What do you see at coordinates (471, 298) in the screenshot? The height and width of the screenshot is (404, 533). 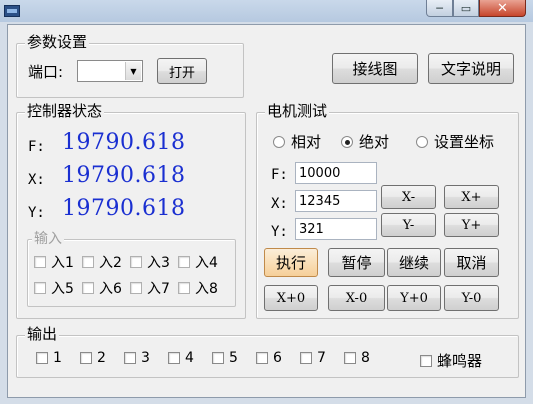 I see `y-minus-zero-button: Y-0` at bounding box center [471, 298].